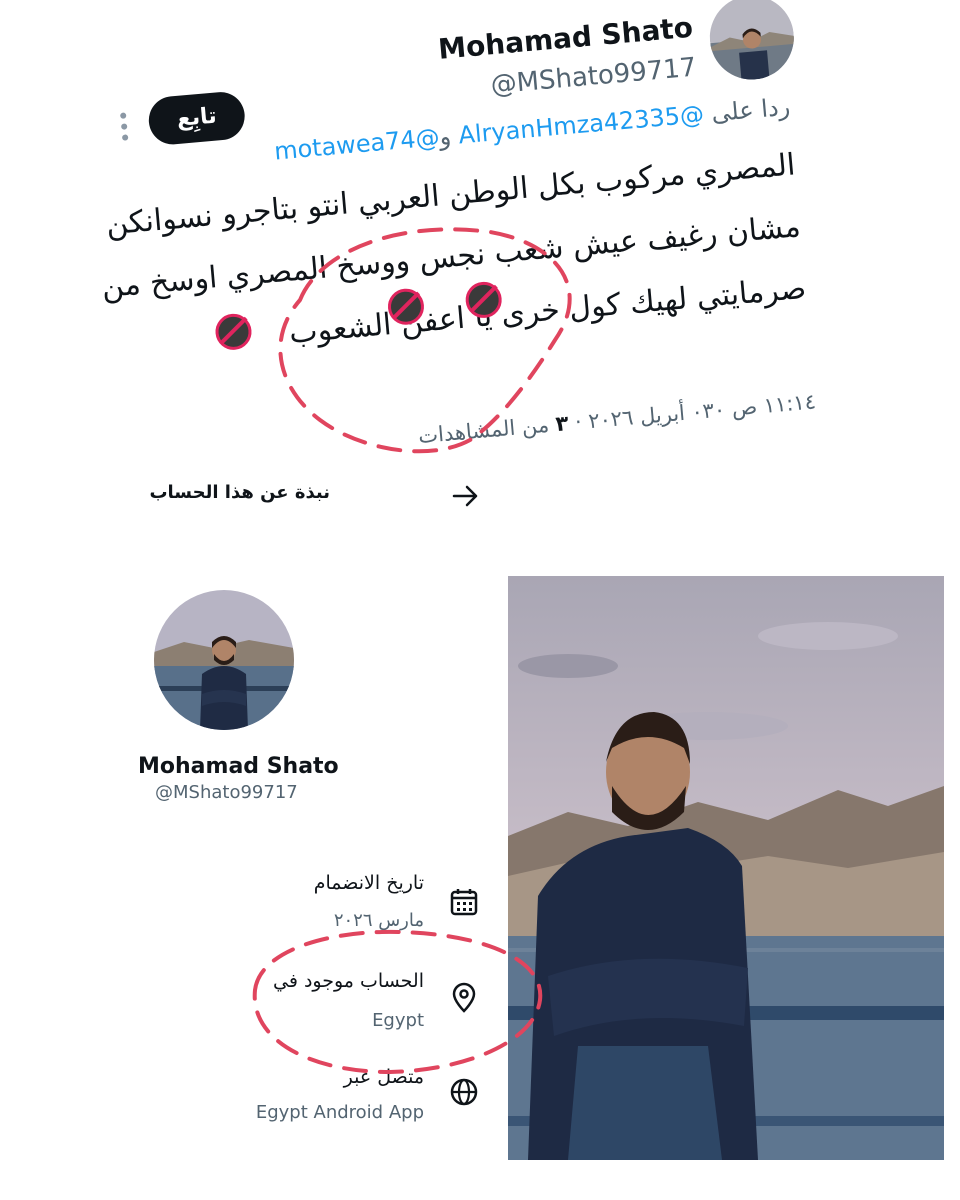  Describe the element at coordinates (702, 411) in the screenshot. I see `tweet-time: ١١:١٤ ص ٠٣٠ أبريل ٢٠٢٦` at that location.